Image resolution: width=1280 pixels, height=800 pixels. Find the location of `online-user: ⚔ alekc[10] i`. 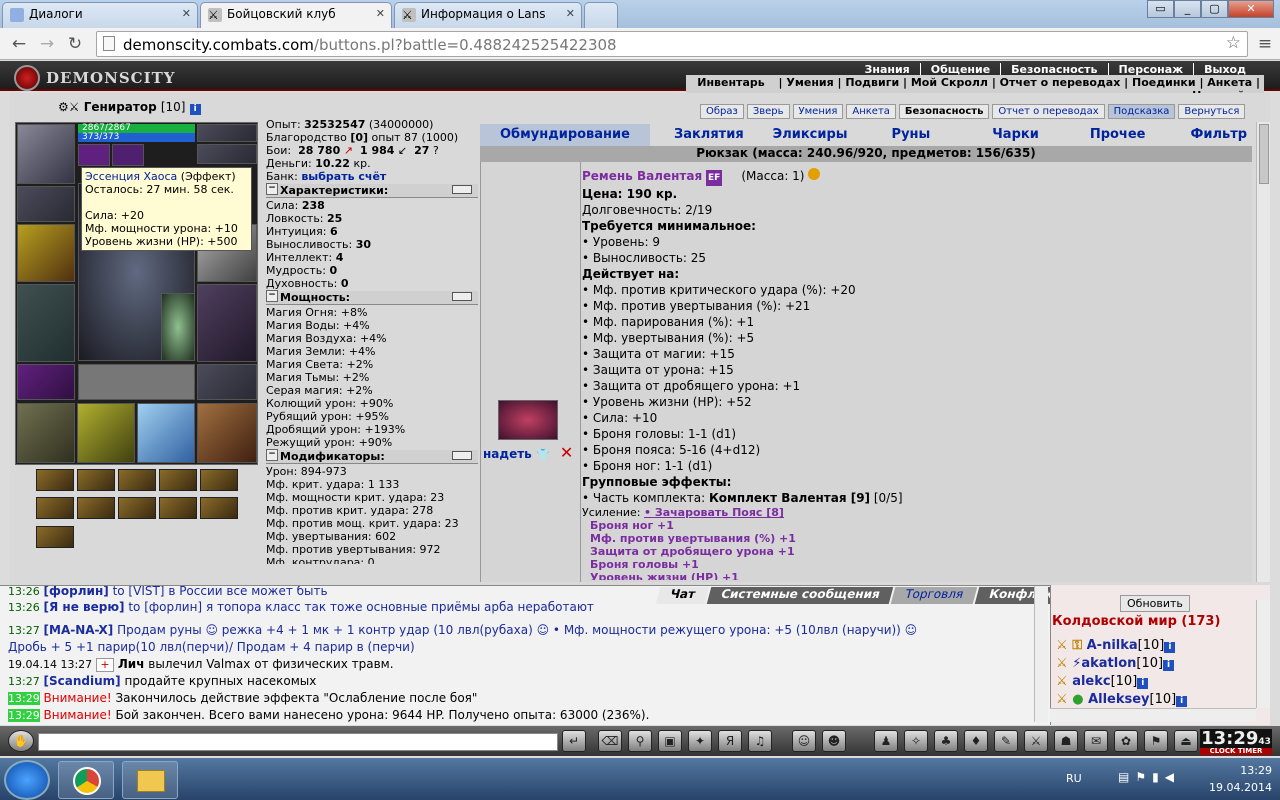

online-user: ⚔ alekc[10] i is located at coordinates (1102, 681).